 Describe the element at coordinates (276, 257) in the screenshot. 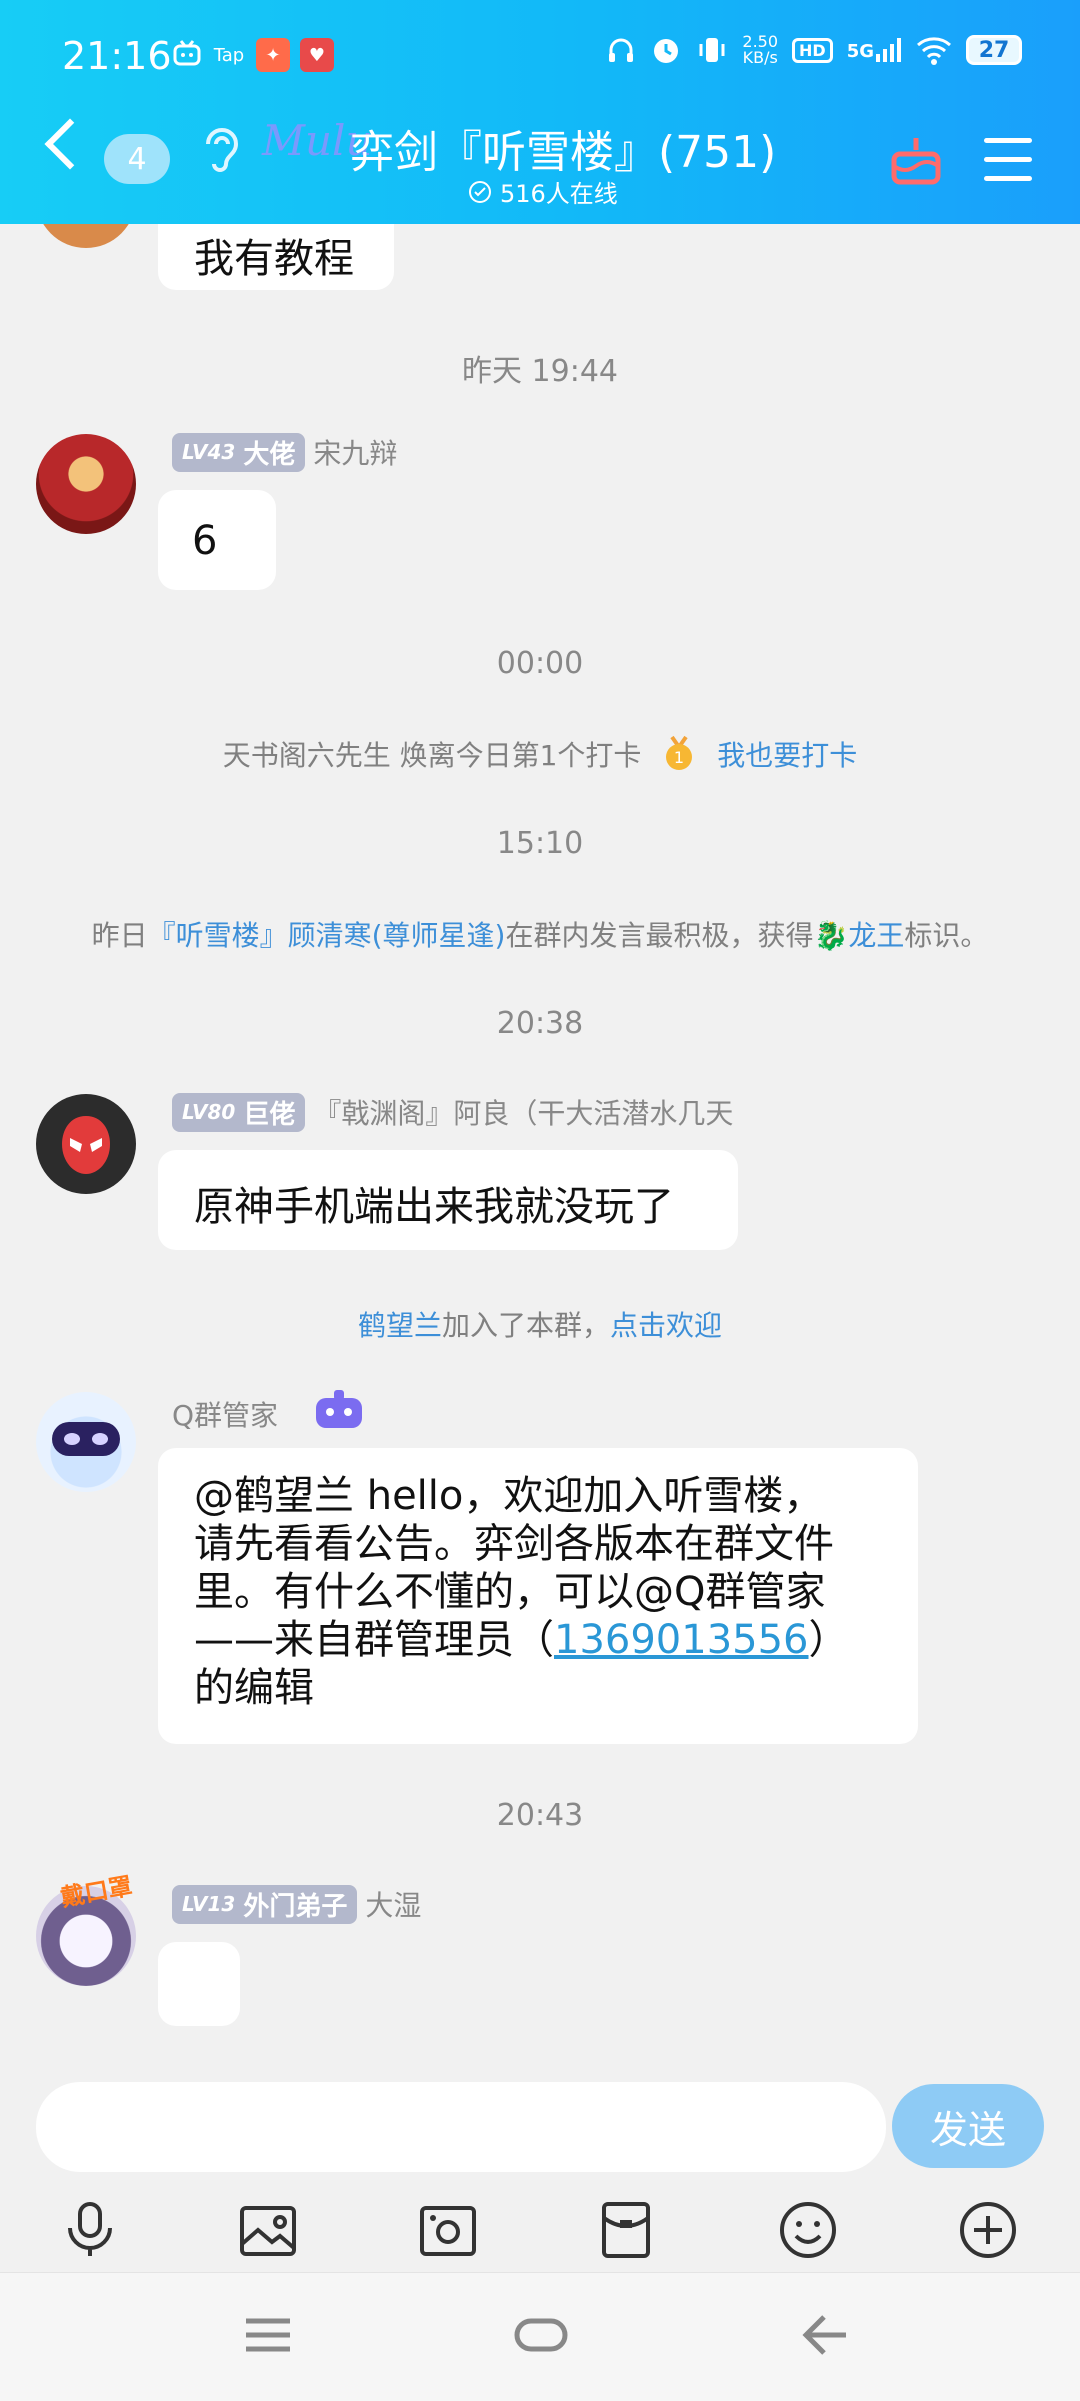

I see `message-bubble: 我有教程` at that location.